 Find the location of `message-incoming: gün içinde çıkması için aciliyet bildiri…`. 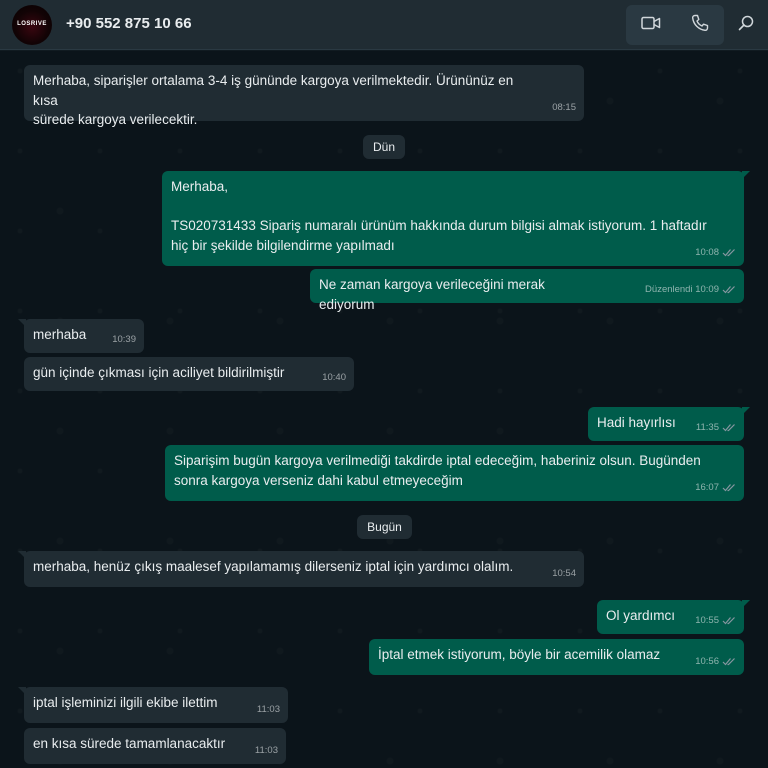

message-incoming: gün içinde çıkması için aciliyet bildiri… is located at coordinates (189, 374).